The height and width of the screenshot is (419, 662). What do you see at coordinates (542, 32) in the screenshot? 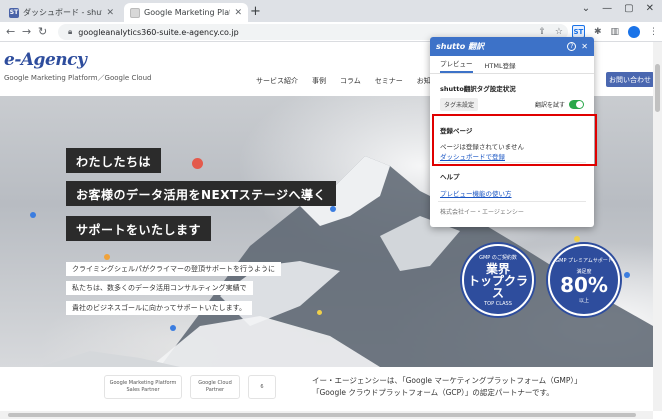
I see `share-icon: ⇪` at bounding box center [542, 32].